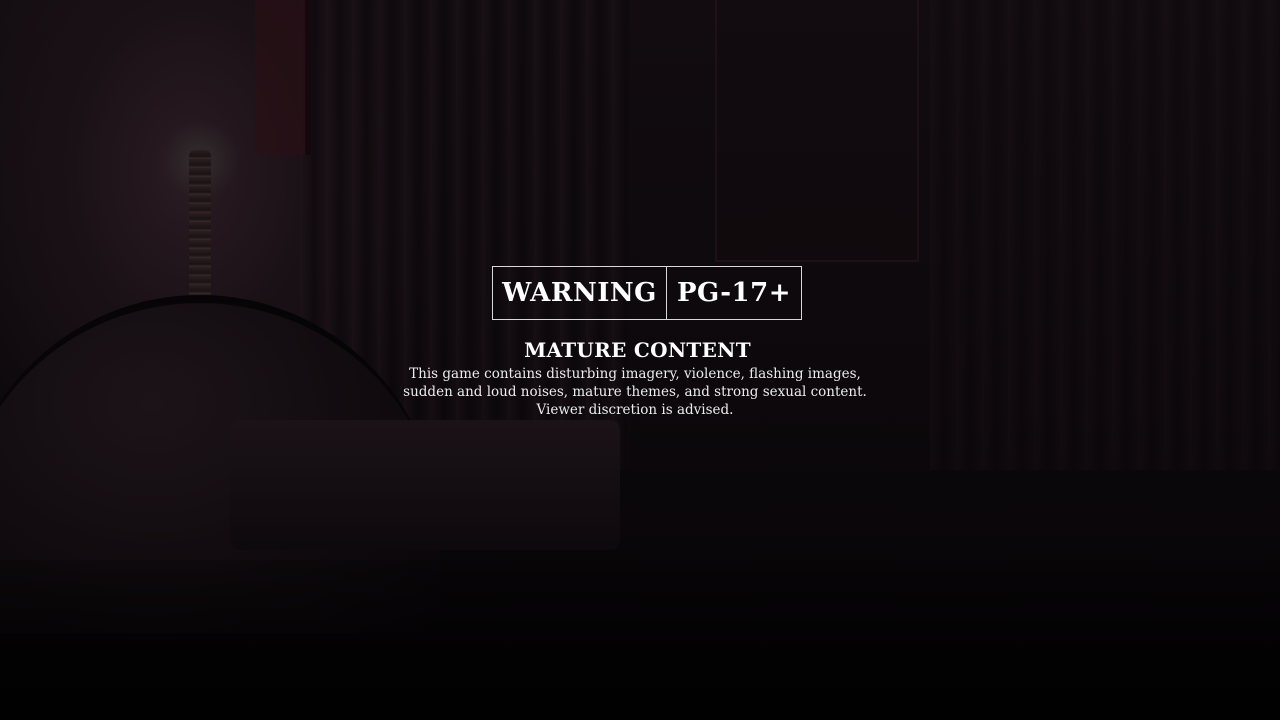 This screenshot has height=720, width=1280. Describe the element at coordinates (200, 227) in the screenshot. I see `background-lamp` at that location.